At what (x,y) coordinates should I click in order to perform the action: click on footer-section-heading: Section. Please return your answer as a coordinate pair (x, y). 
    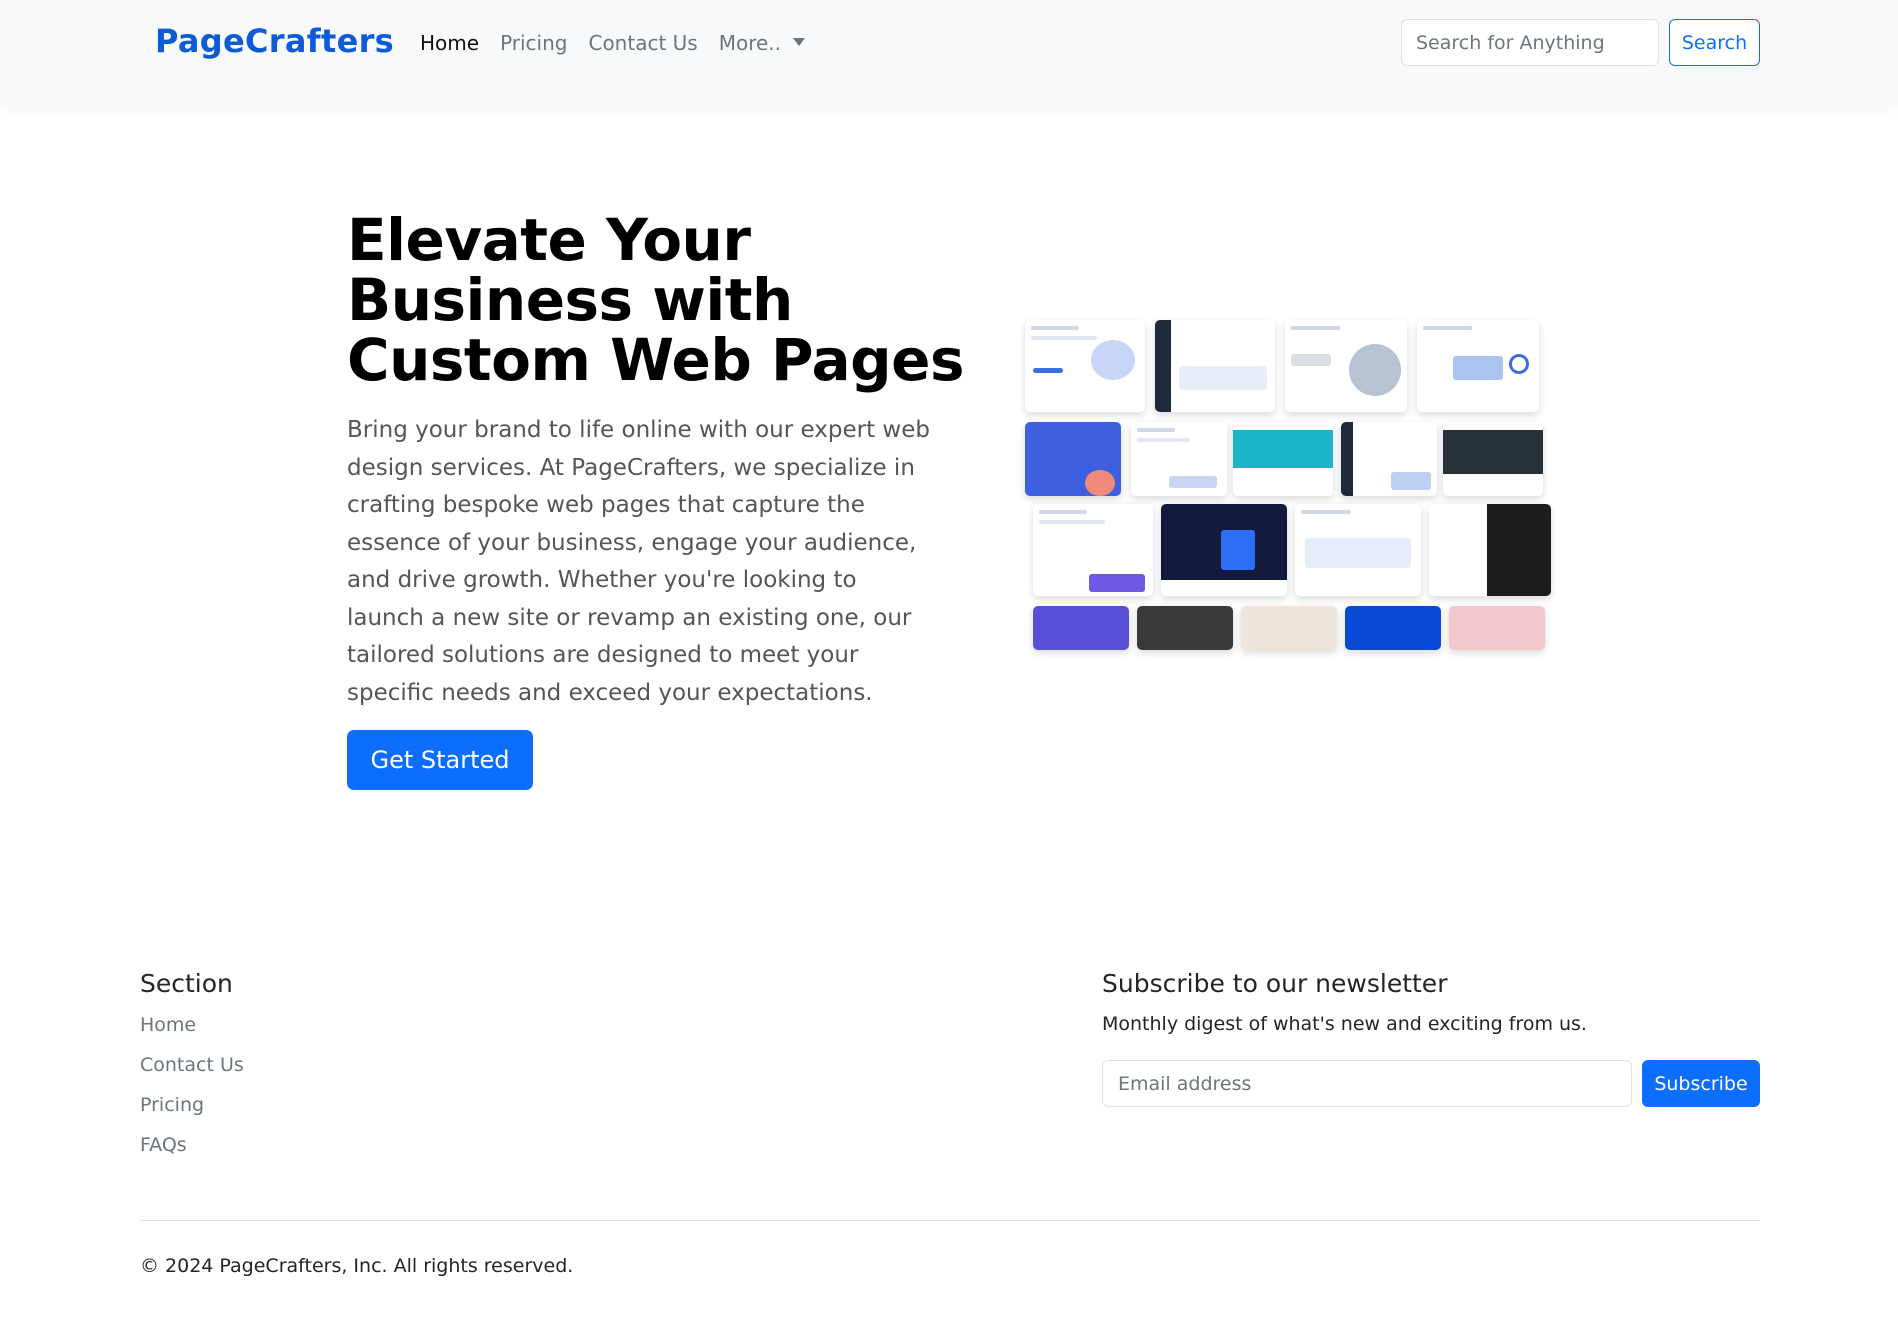
    Looking at the image, I should click on (186, 983).